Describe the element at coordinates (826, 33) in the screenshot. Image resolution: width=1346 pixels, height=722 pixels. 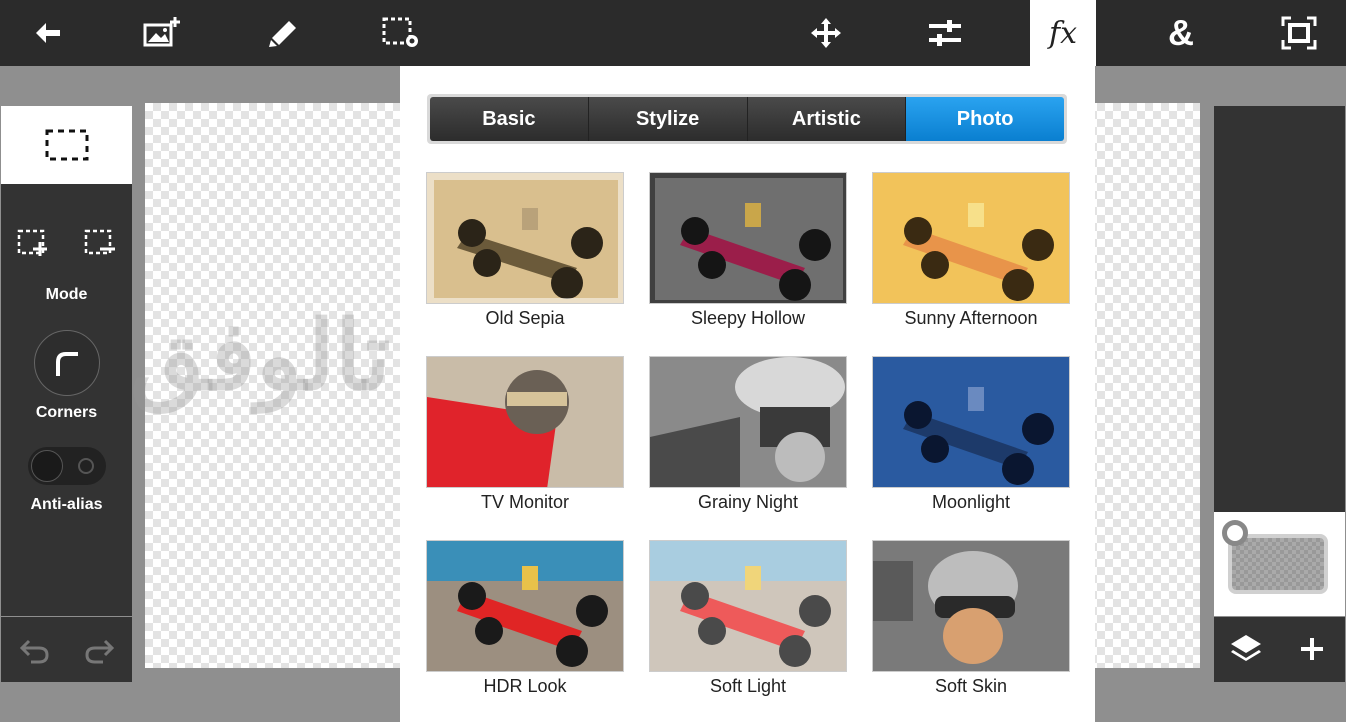
I see `move-icon` at that location.